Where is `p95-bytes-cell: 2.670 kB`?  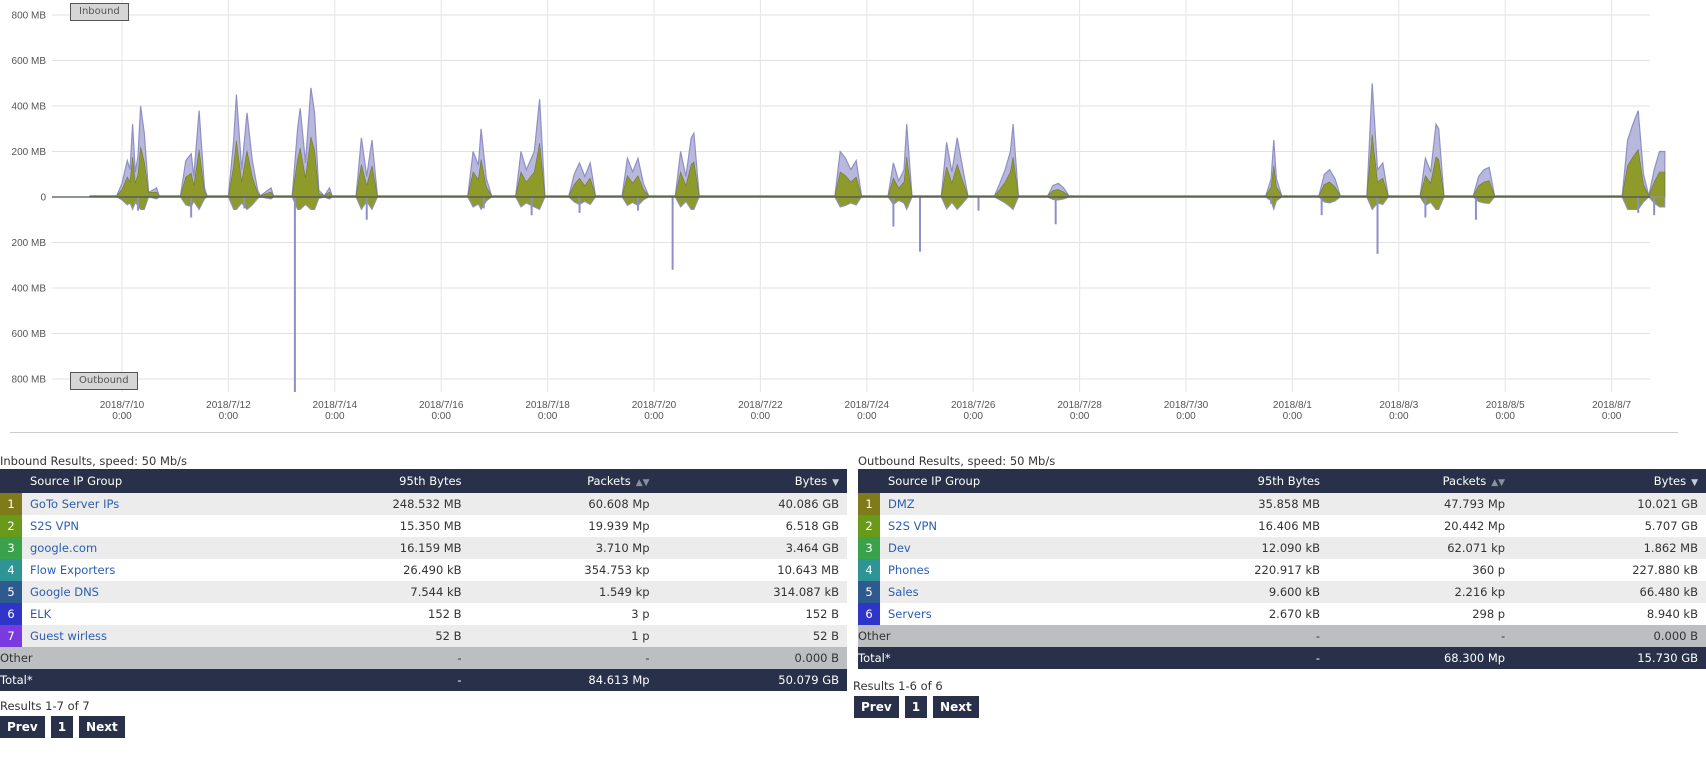
p95-bytes-cell: 2.670 kB is located at coordinates (1231, 614).